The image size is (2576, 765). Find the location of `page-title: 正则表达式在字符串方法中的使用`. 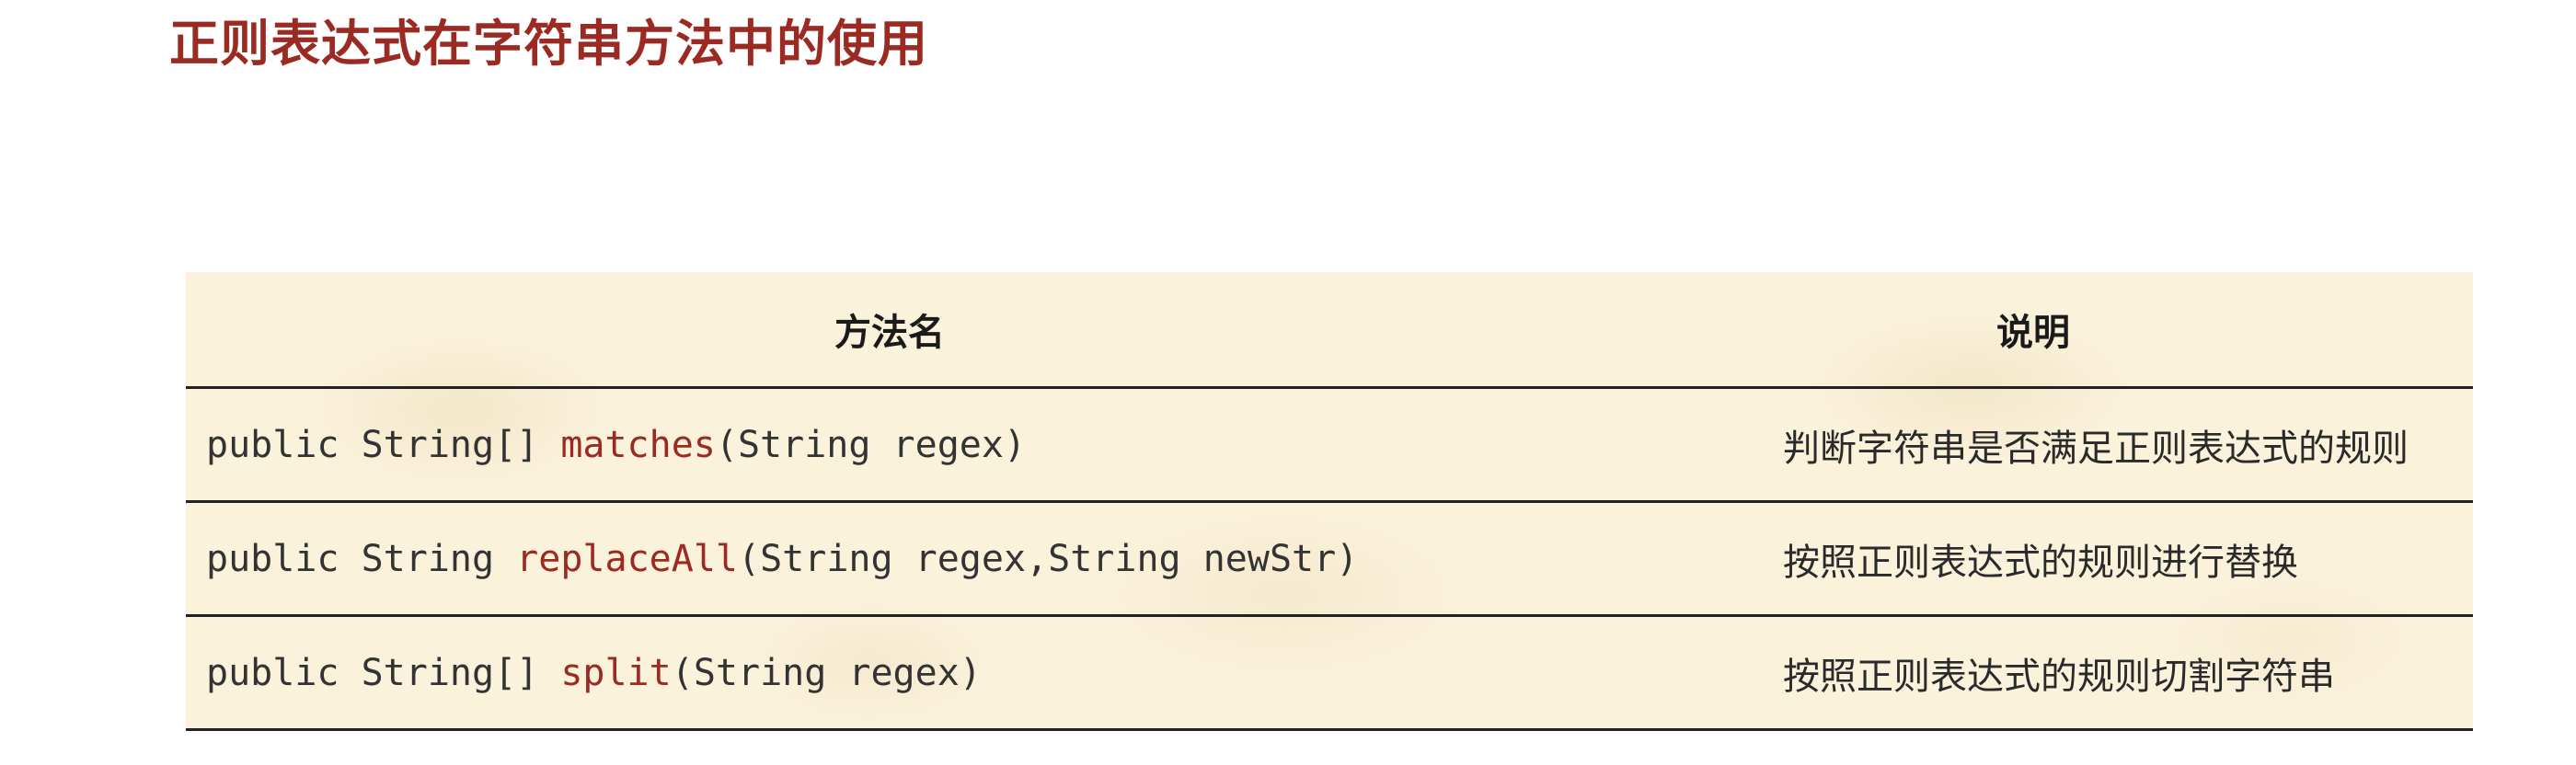

page-title: 正则表达式在字符串方法中的使用 is located at coordinates (548, 44).